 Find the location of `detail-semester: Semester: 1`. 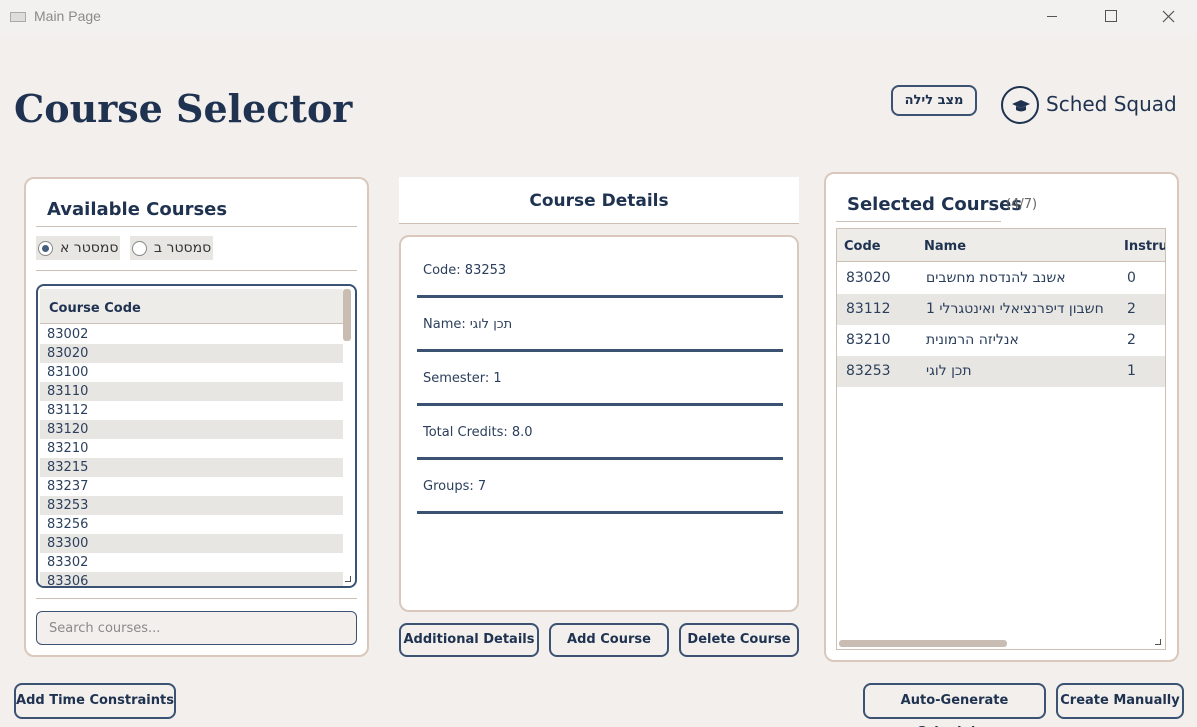

detail-semester: Semester: 1 is located at coordinates (462, 378).